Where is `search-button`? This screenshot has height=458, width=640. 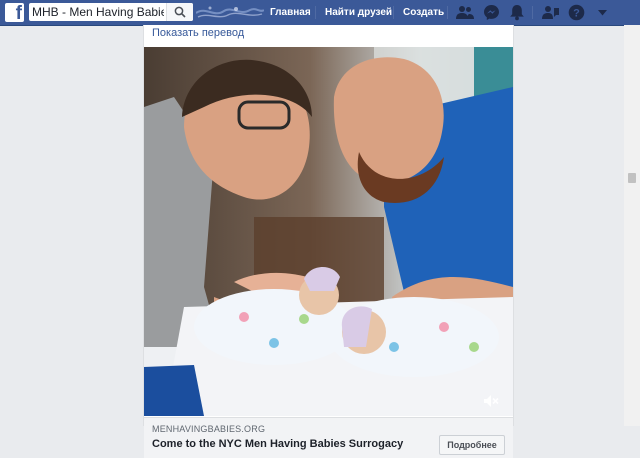 search-button is located at coordinates (179, 12).